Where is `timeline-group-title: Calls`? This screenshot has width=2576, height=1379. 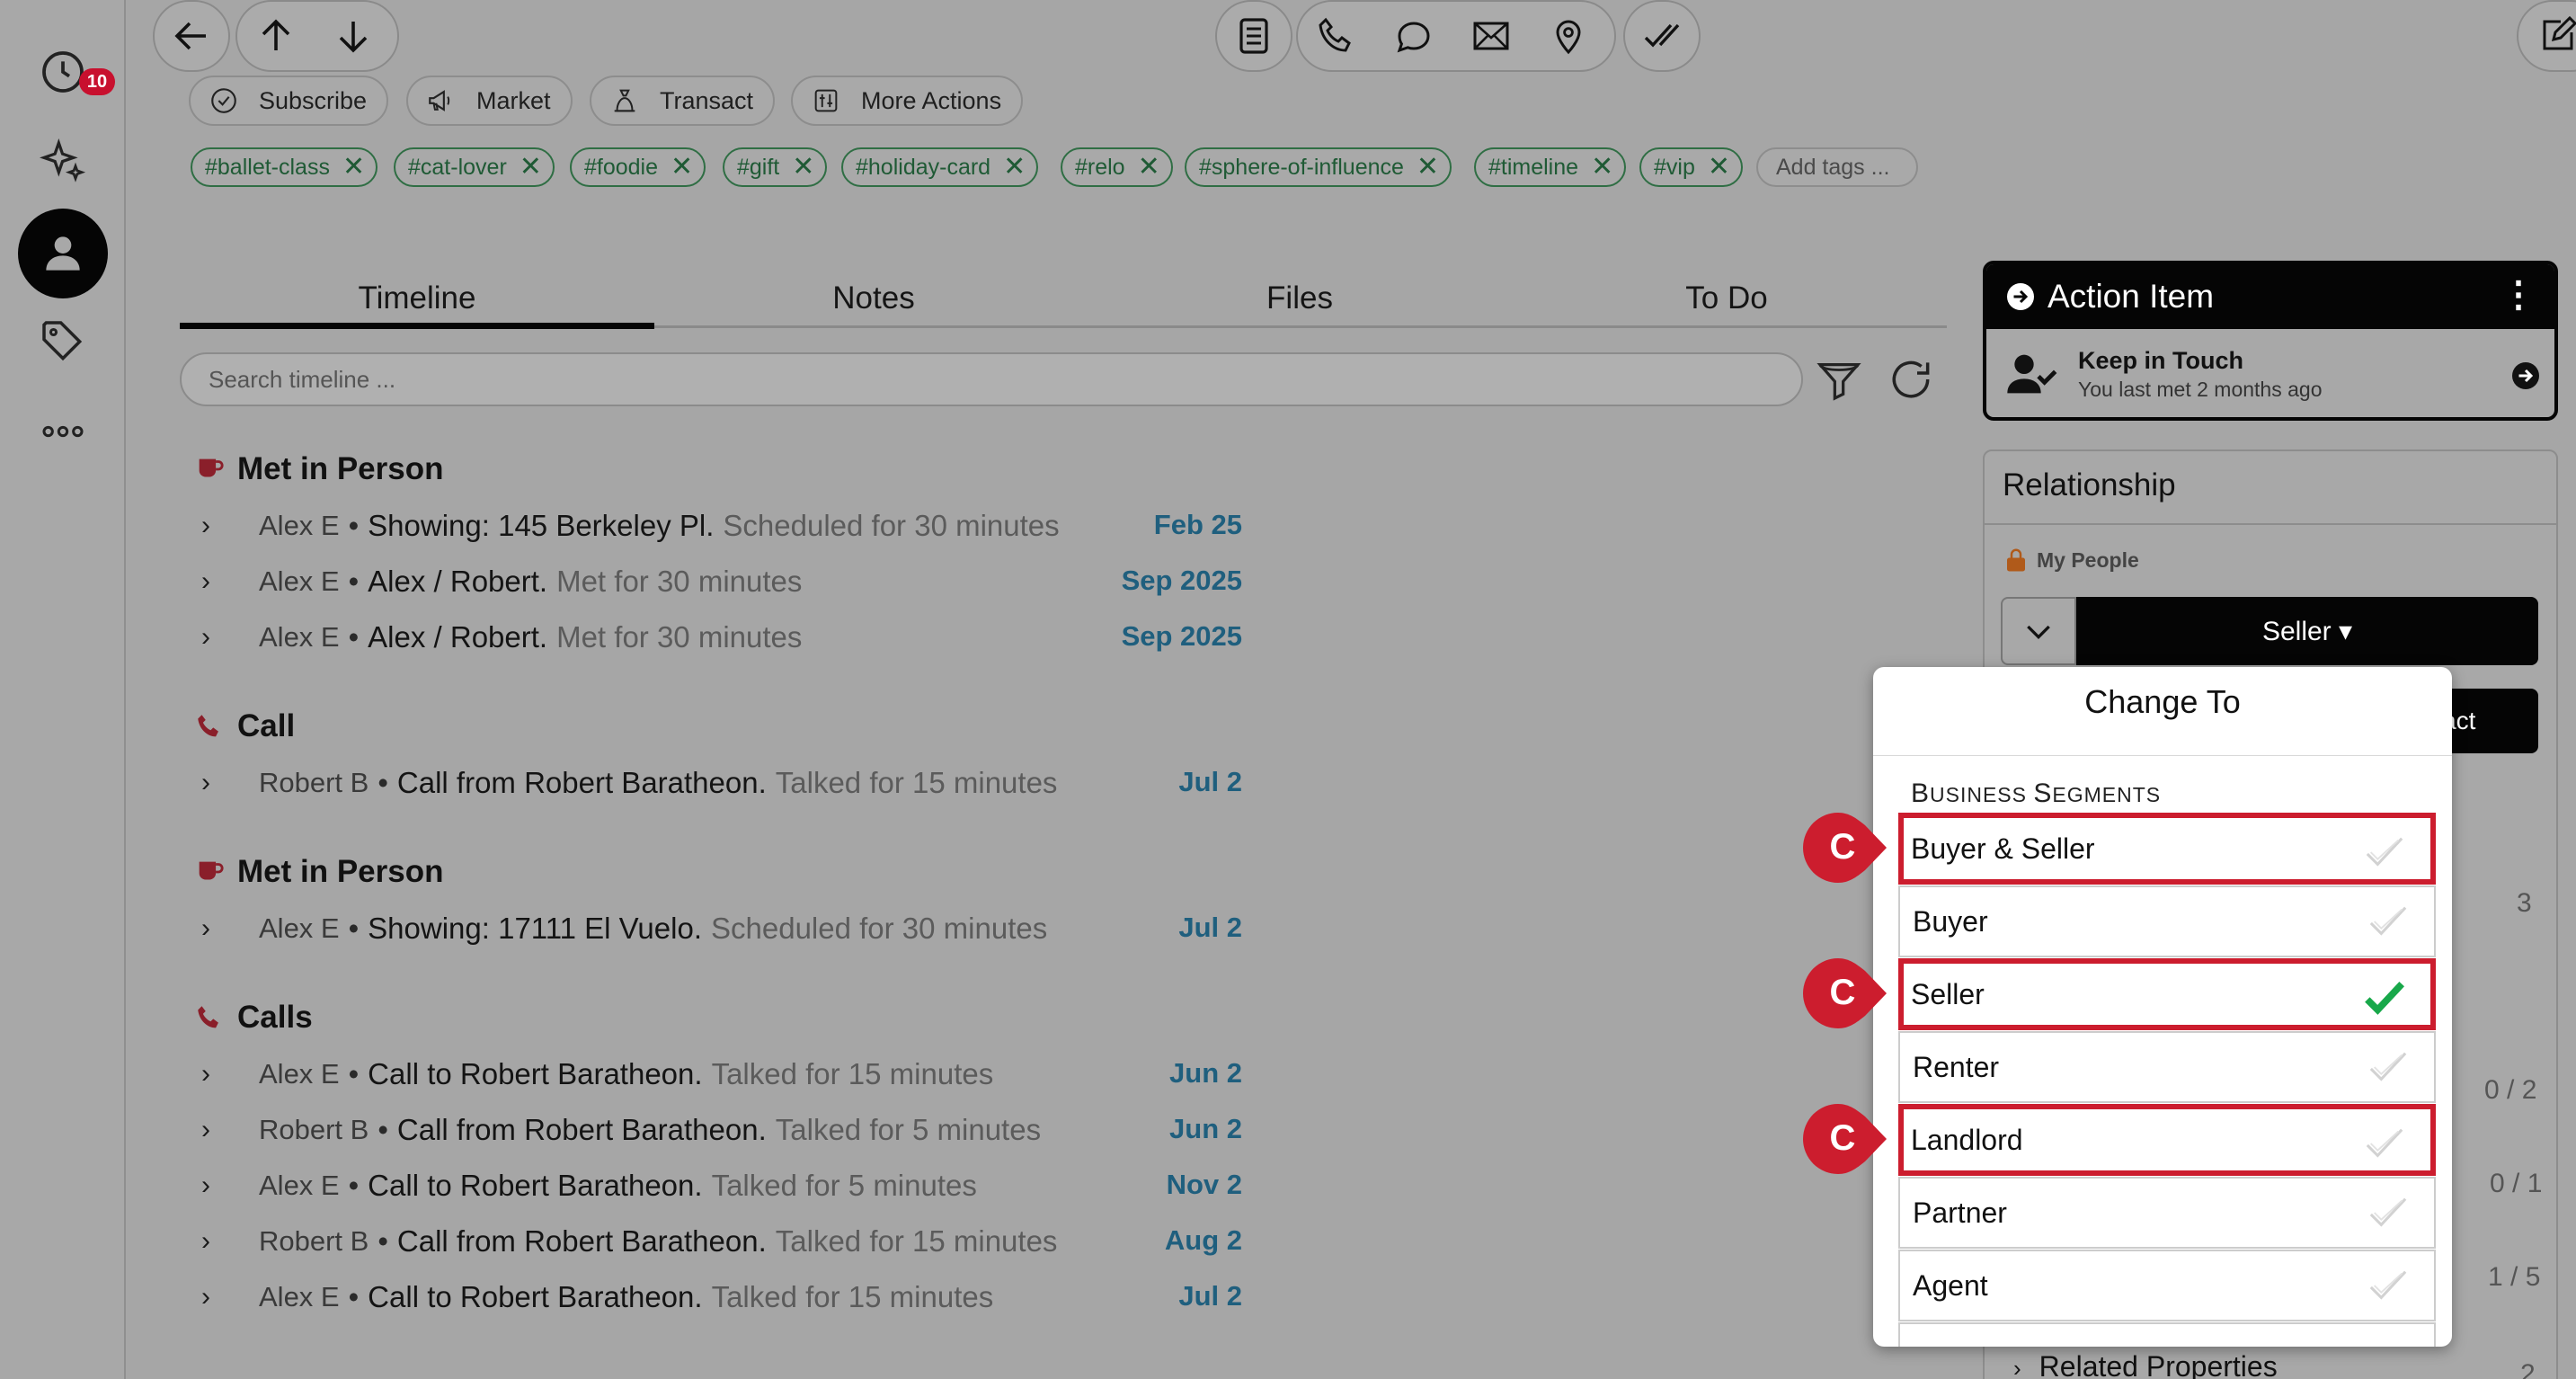
timeline-group-title: Calls is located at coordinates (254, 1018).